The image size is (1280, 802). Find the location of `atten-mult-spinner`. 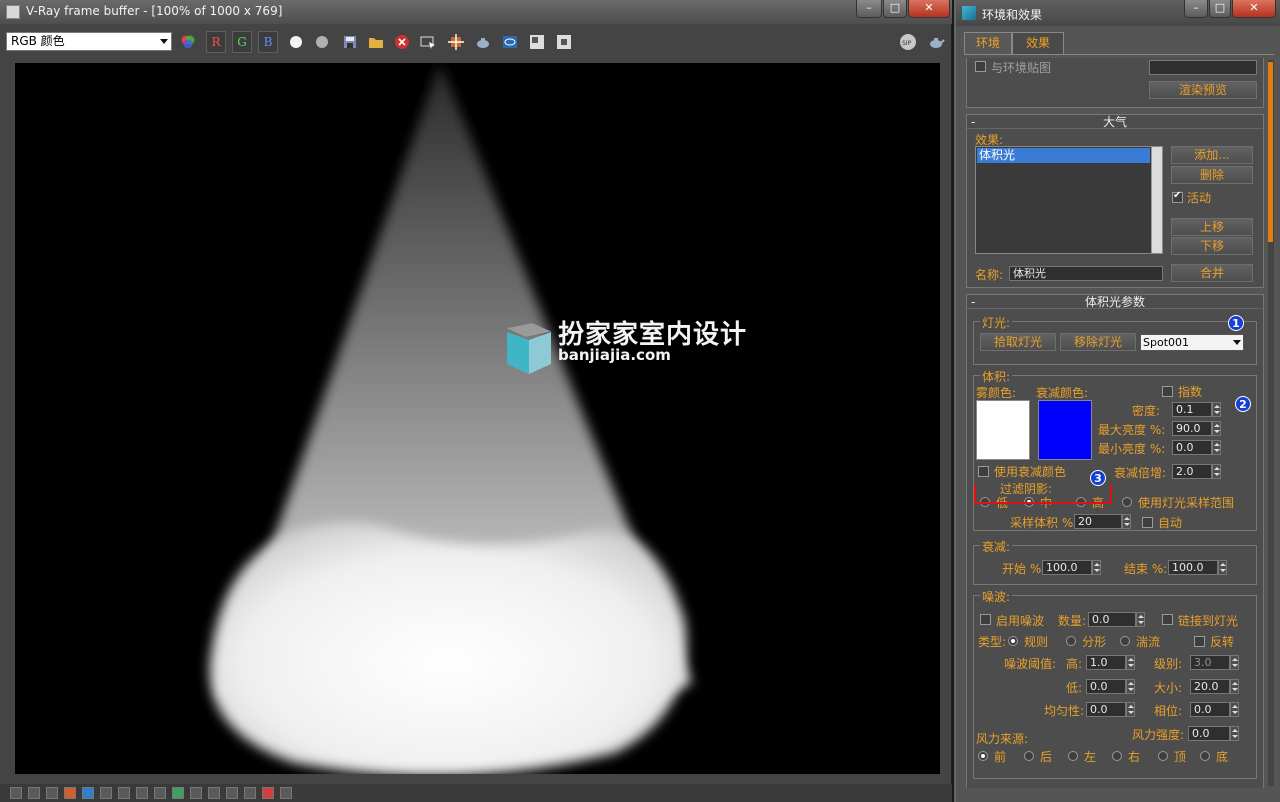

atten-mult-spinner is located at coordinates (1216, 471).